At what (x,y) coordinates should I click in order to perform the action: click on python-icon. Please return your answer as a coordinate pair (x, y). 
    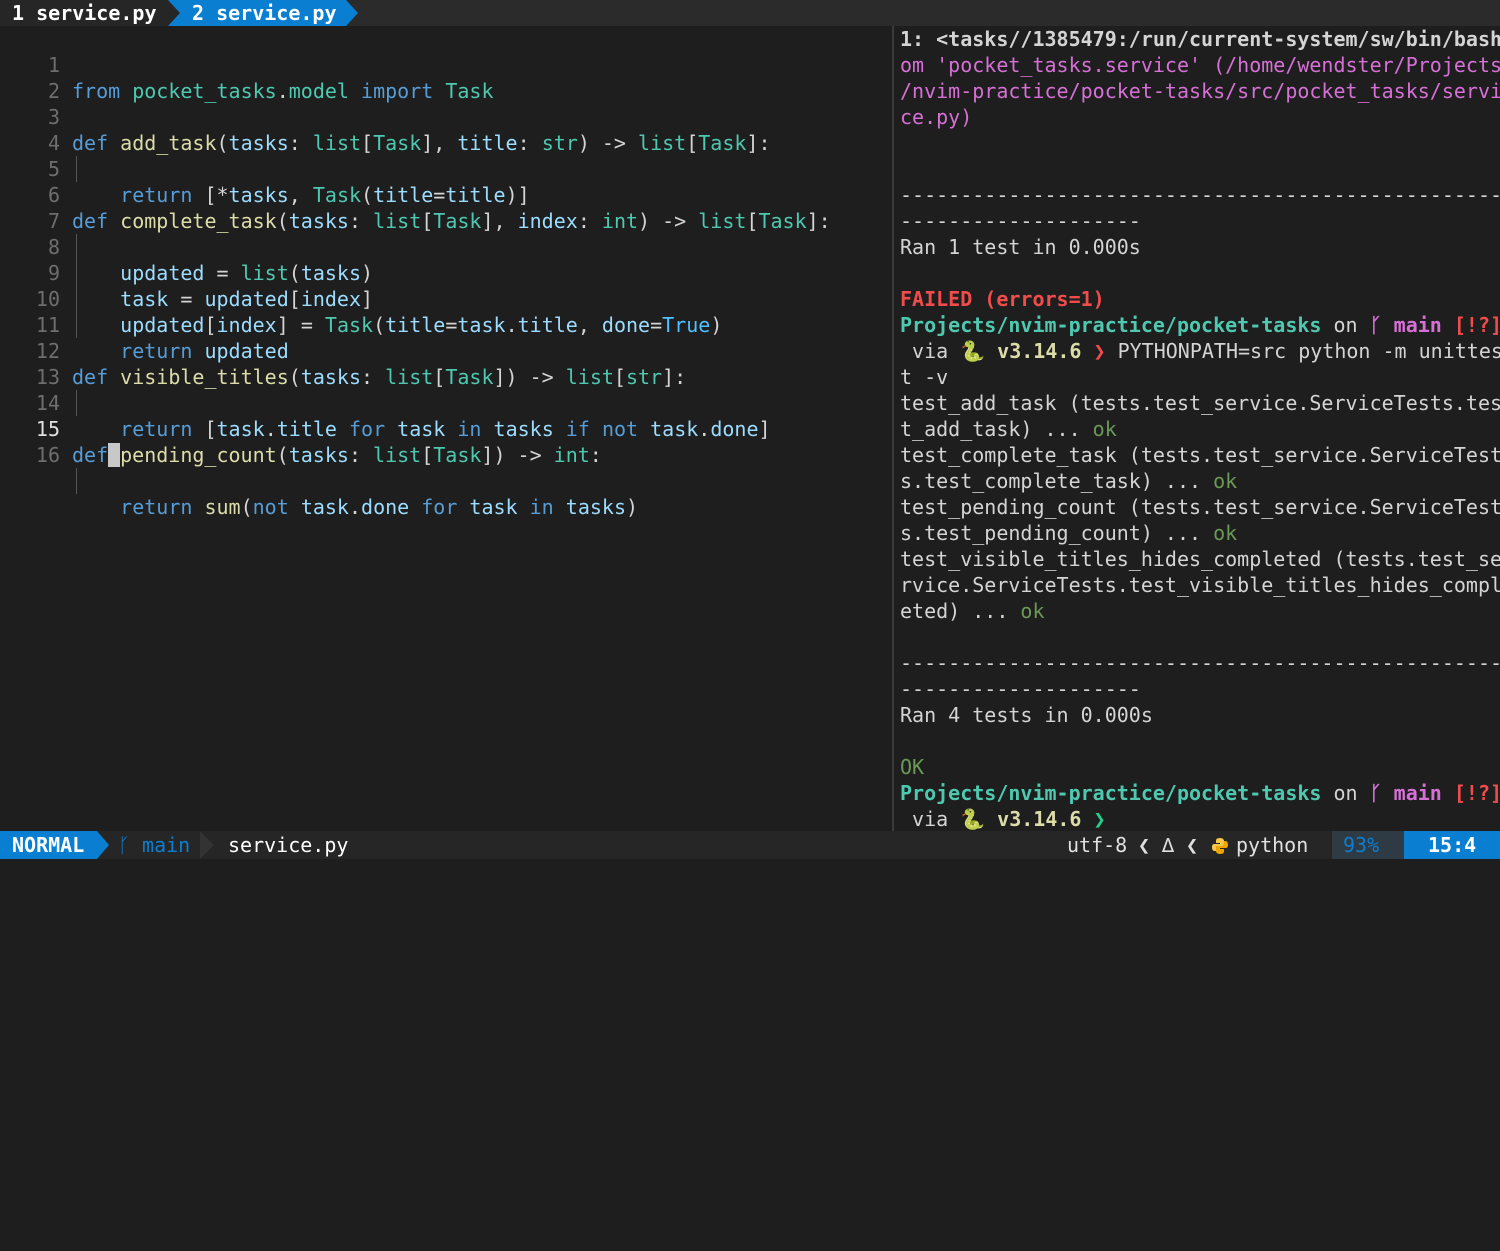
    Looking at the image, I should click on (1220, 846).